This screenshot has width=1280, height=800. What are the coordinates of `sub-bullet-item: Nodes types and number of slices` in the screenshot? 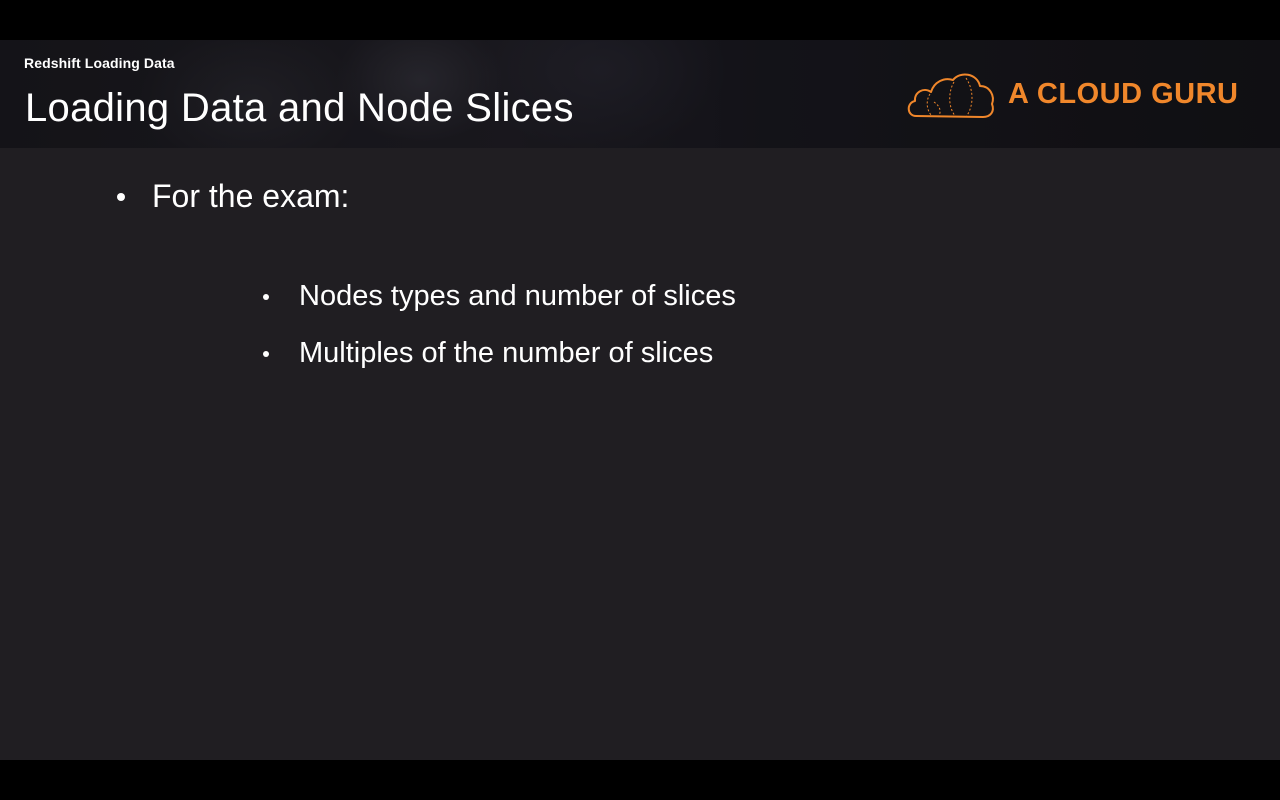 It's located at (499, 296).